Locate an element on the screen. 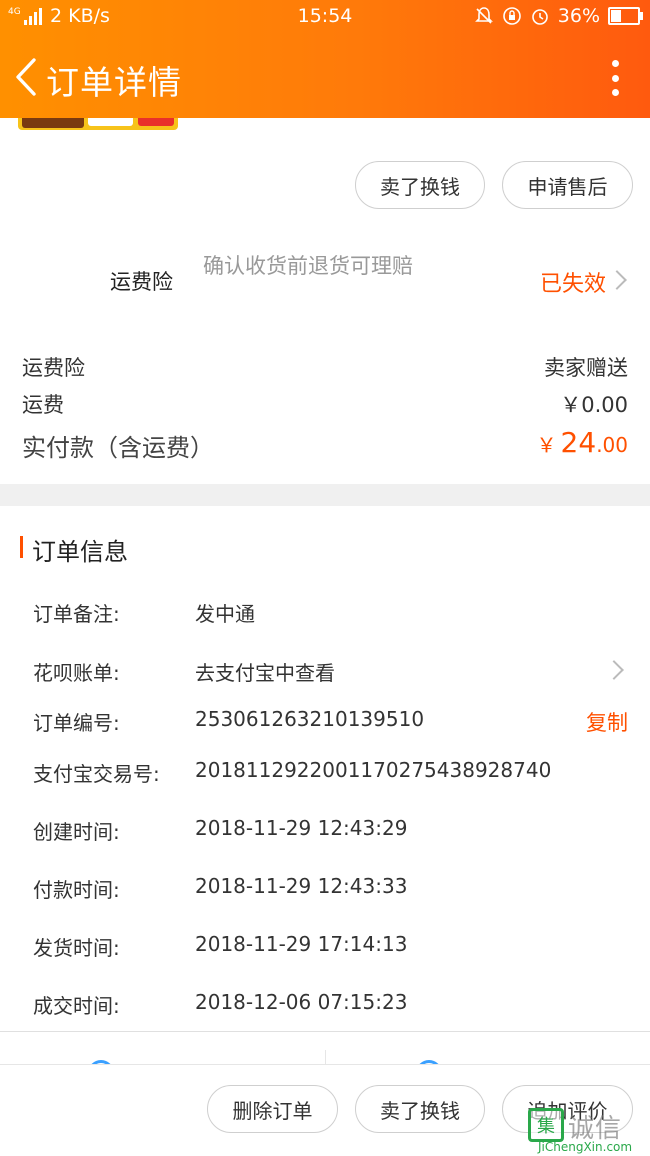  shipped-time-label: 发货时间: is located at coordinates (76, 948).